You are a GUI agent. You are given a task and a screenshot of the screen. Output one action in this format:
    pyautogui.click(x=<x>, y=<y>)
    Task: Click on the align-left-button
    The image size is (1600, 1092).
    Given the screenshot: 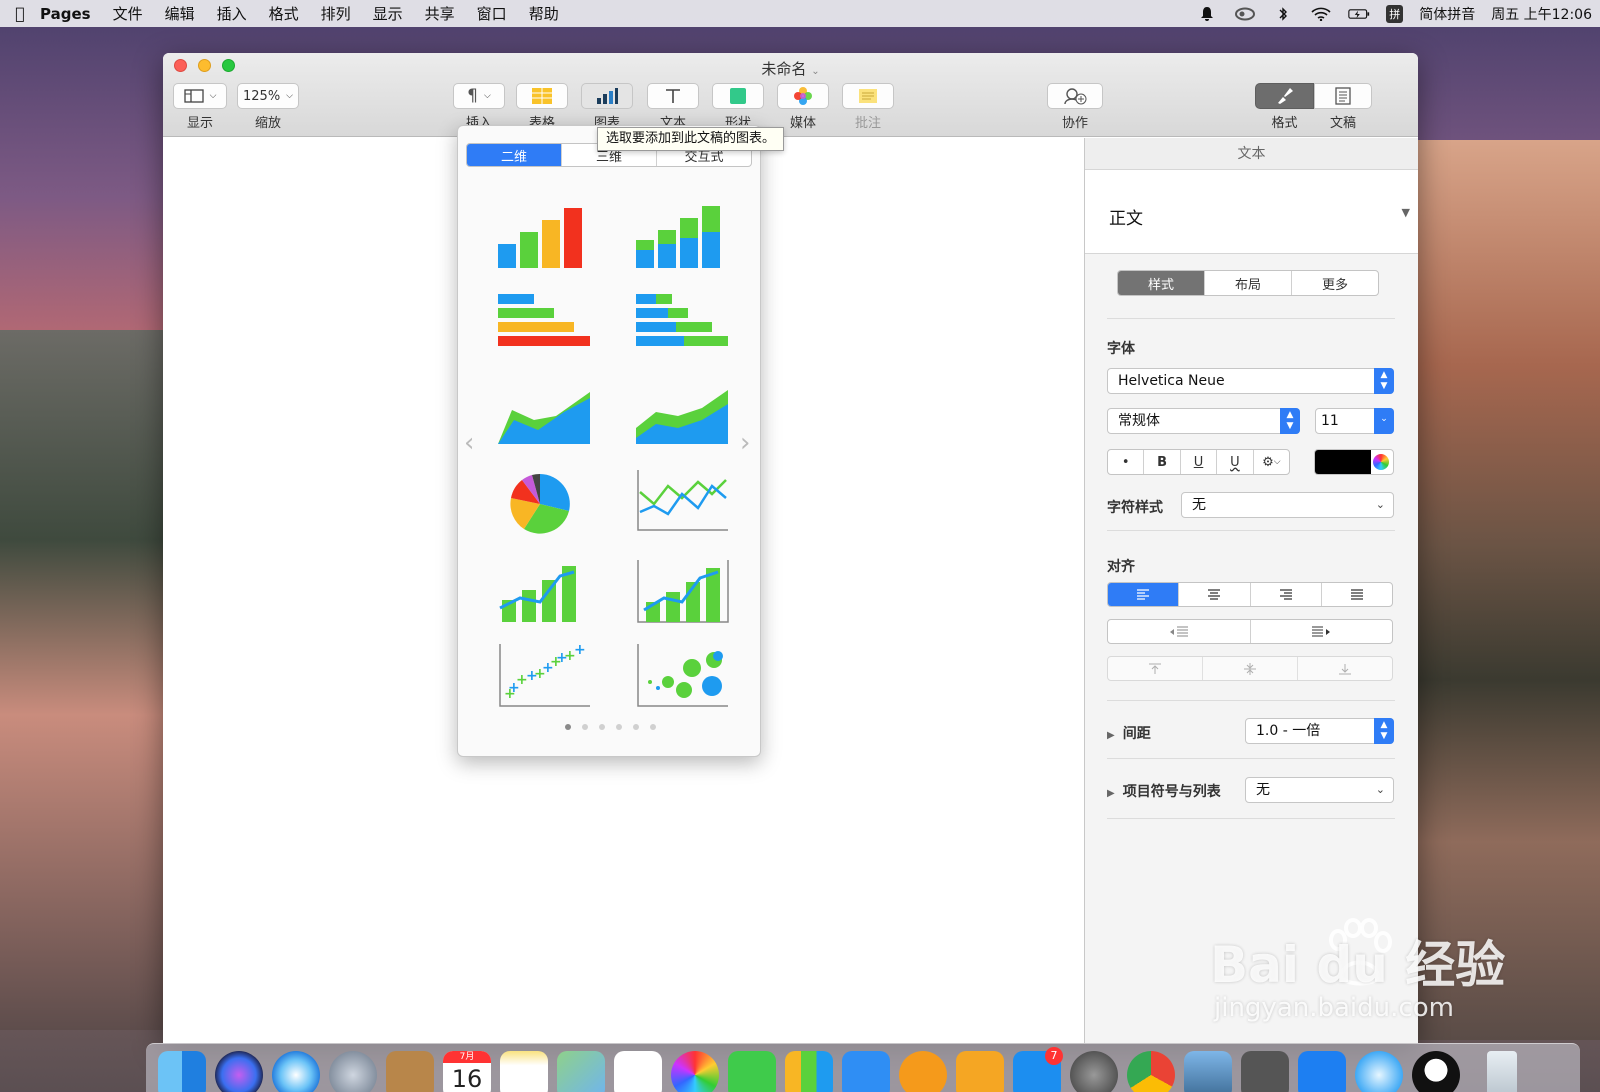 What is the action you would take?
    pyautogui.click(x=1144, y=594)
    